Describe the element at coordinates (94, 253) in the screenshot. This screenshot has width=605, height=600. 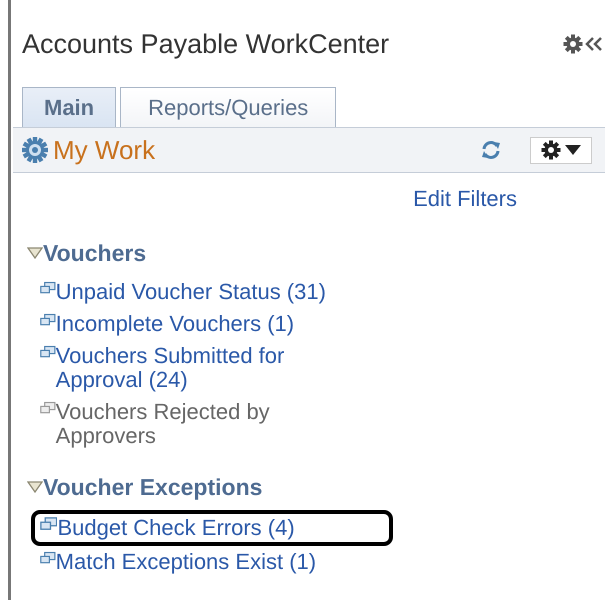
I see `section-title: Vouchers` at that location.